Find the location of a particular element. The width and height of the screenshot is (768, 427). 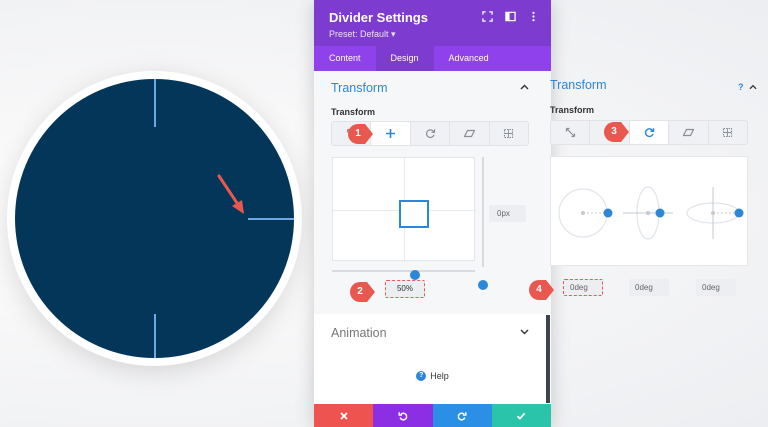

tab-design: Design is located at coordinates (404, 58).